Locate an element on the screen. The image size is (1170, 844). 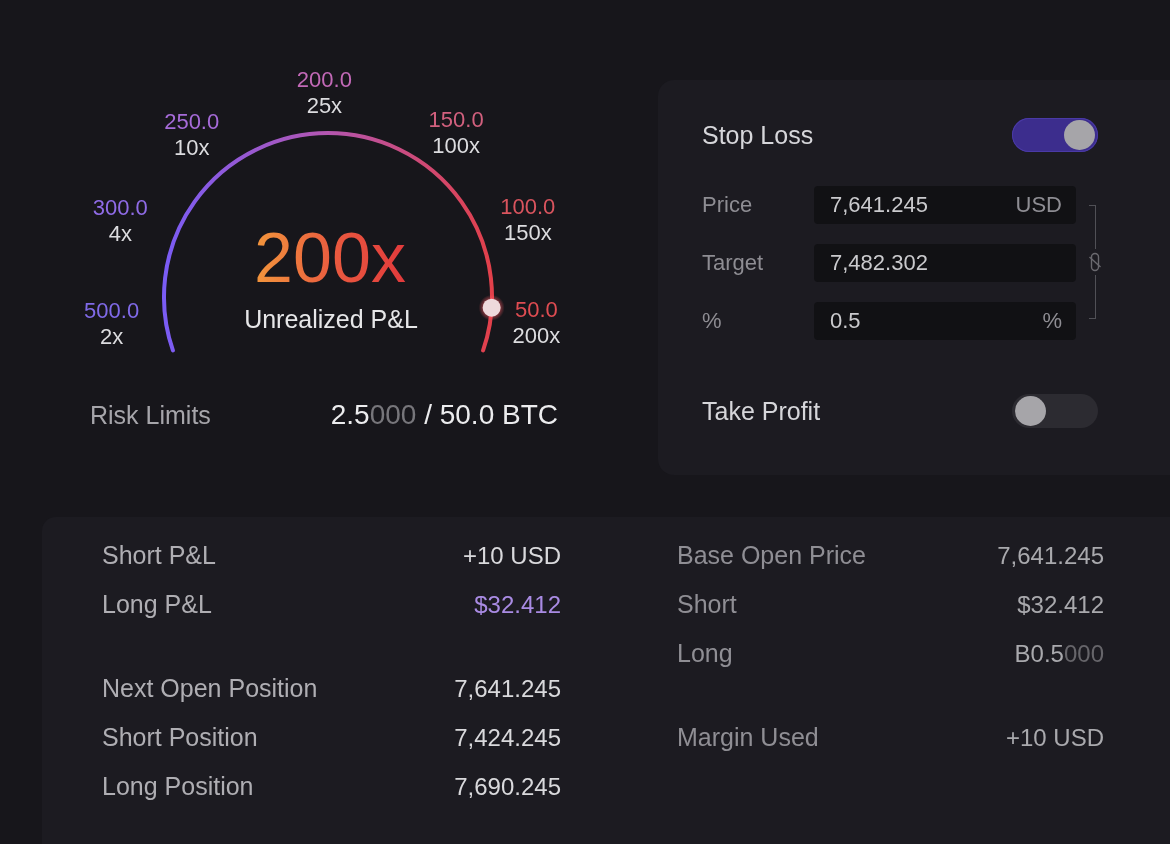
leverage-label: 100x is located at coordinates (456, 146).